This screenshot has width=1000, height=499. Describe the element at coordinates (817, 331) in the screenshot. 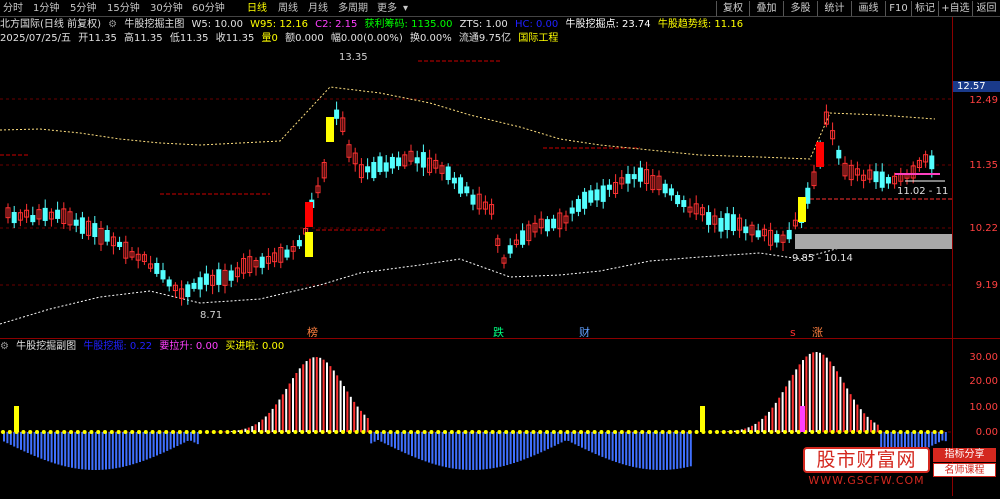

I see `event-marker-5: 涨` at that location.